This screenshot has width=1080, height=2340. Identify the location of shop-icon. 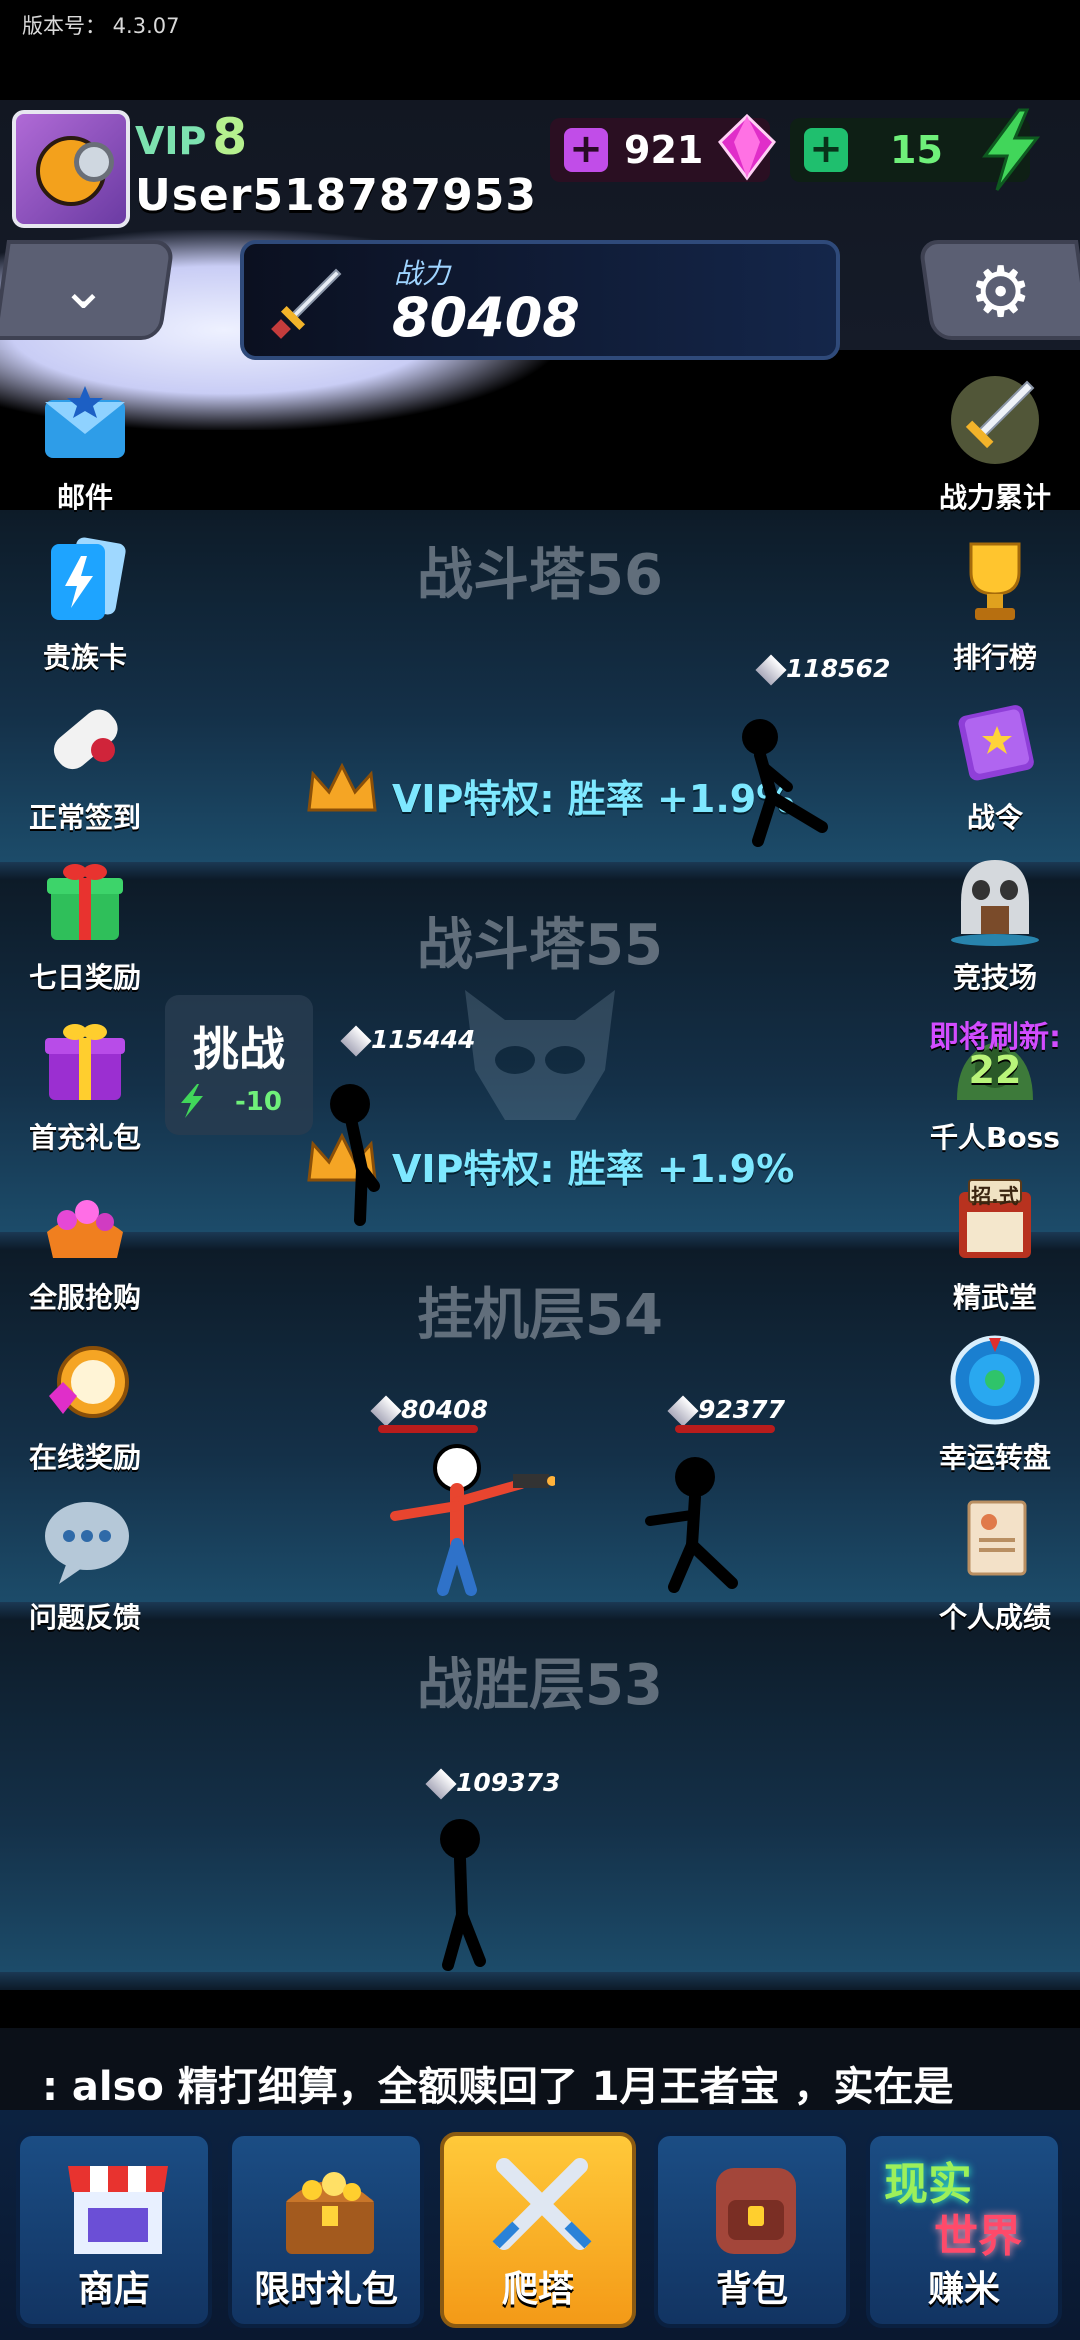
(118, 2210).